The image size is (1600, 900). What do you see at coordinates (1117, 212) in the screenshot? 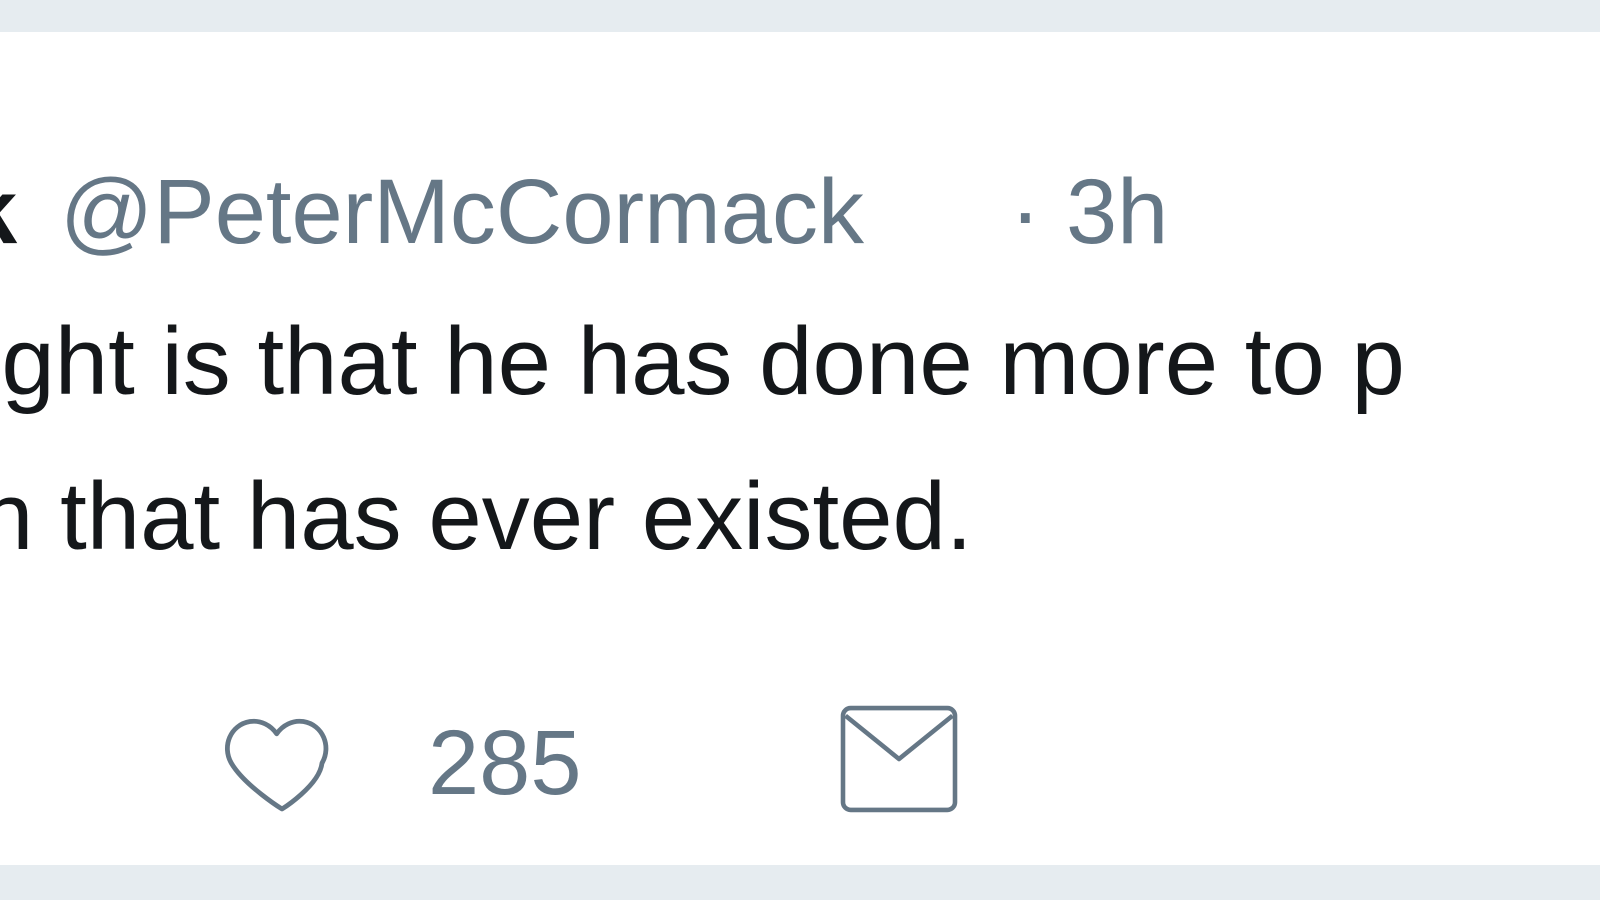
I see `tweet-timestamp: 3h` at bounding box center [1117, 212].